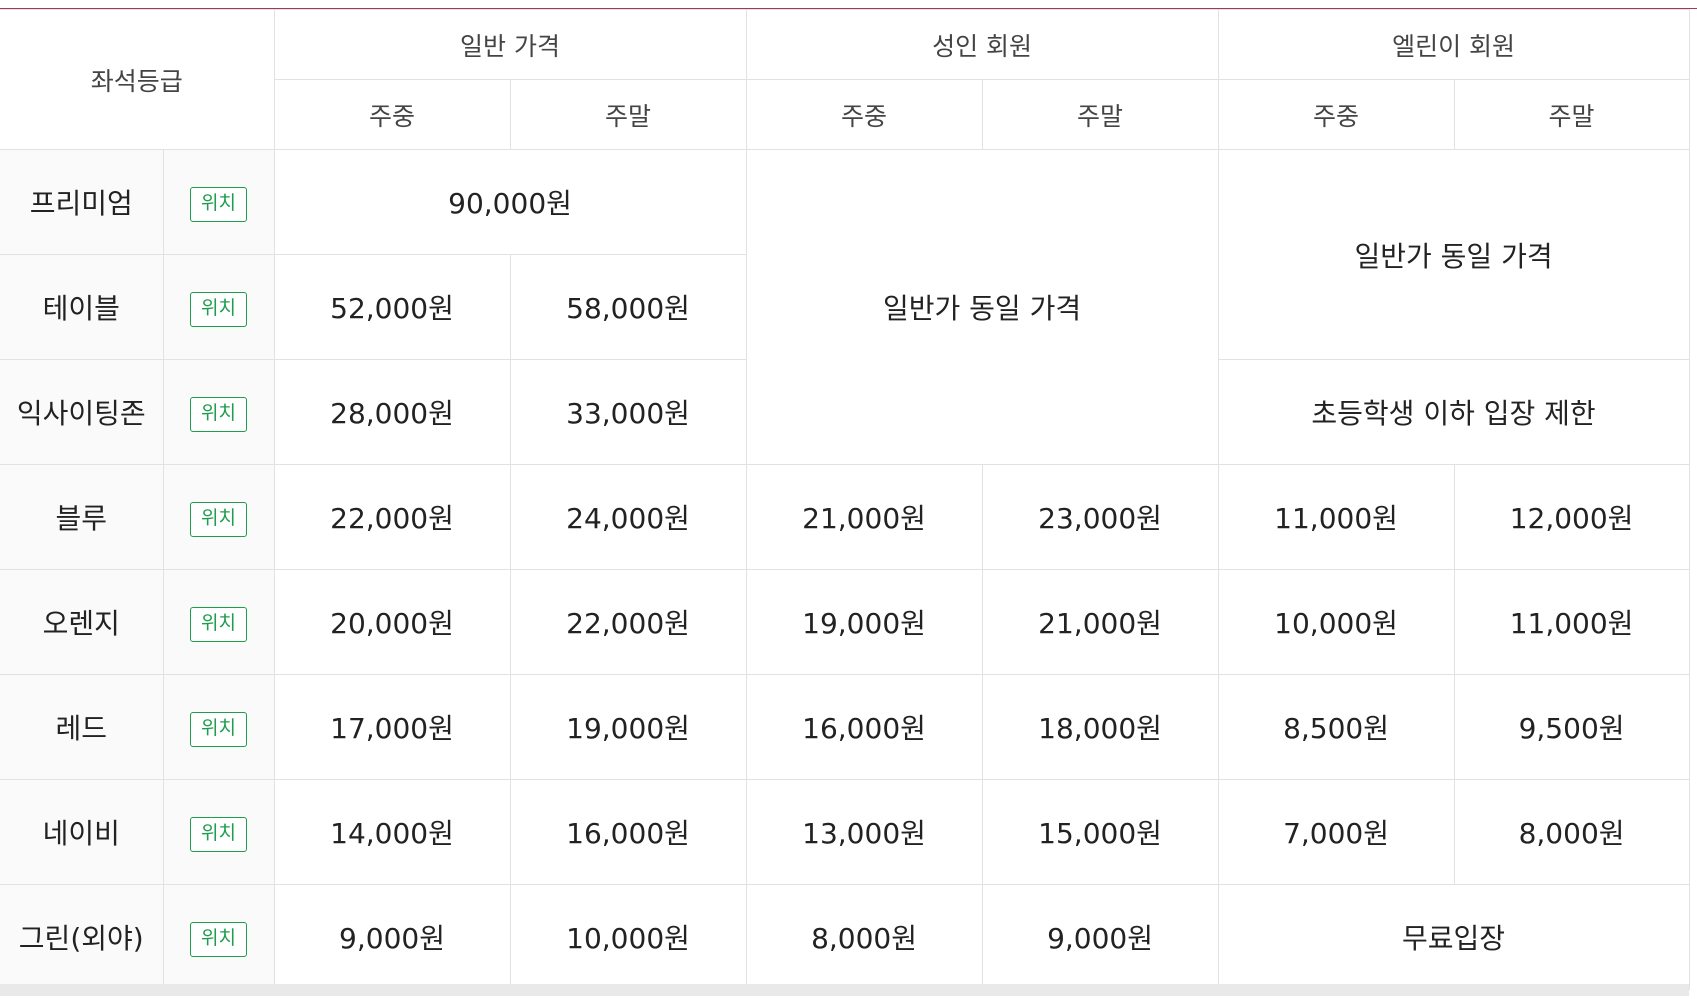 The image size is (1697, 999). What do you see at coordinates (82, 412) in the screenshot?
I see `seat-grade-name: 익사이팅존` at bounding box center [82, 412].